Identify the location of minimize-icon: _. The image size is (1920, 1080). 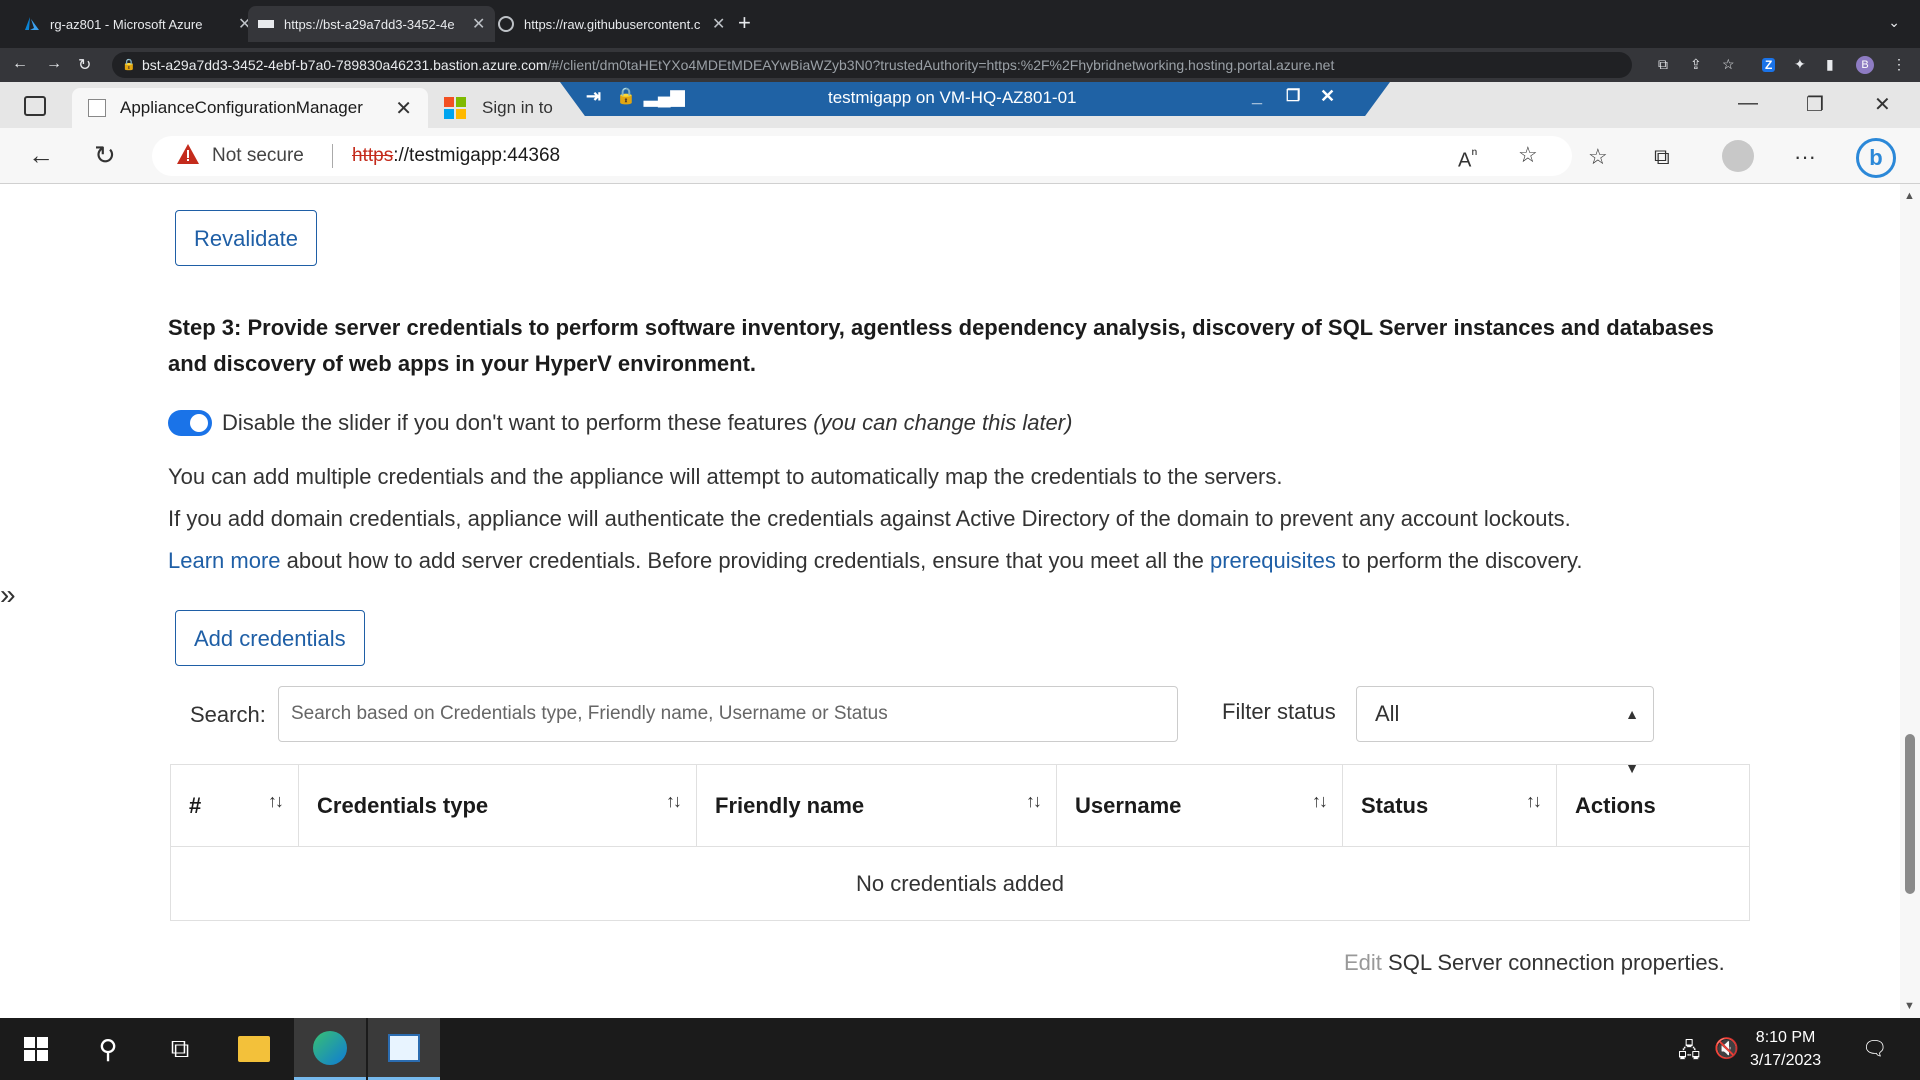
(1257, 96).